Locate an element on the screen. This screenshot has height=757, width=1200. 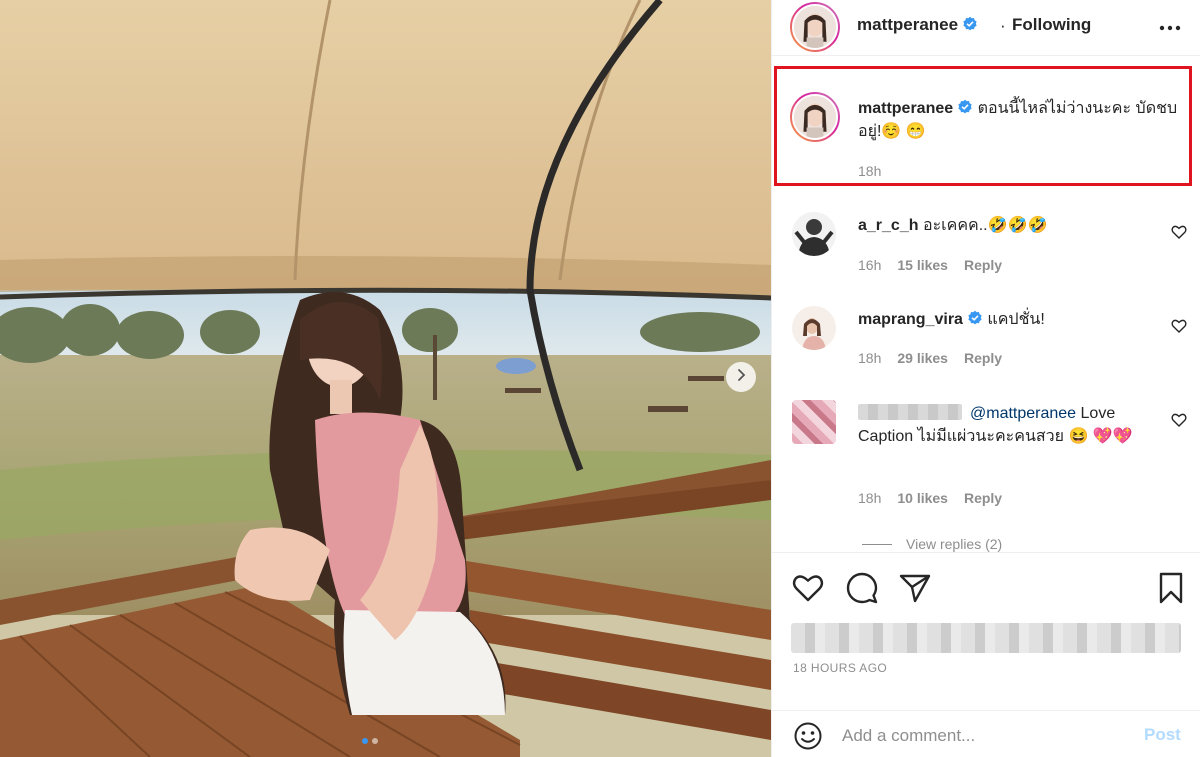
author-avatar is located at coordinates (815, 27).